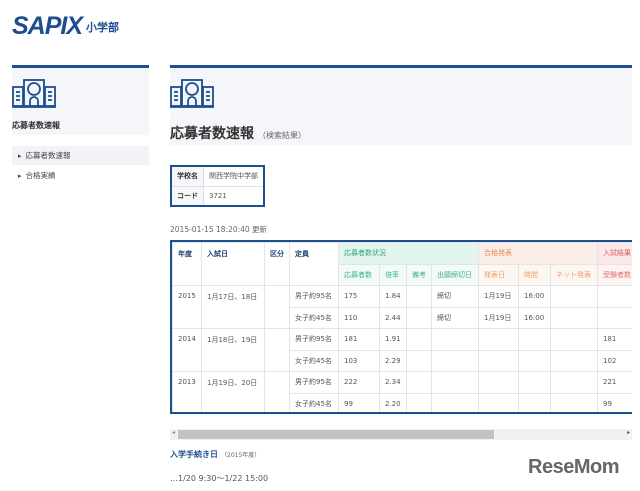 This screenshot has width=640, height=491. Describe the element at coordinates (80, 100) in the screenshot. I see `sidebar-header: 応募者数速報` at that location.